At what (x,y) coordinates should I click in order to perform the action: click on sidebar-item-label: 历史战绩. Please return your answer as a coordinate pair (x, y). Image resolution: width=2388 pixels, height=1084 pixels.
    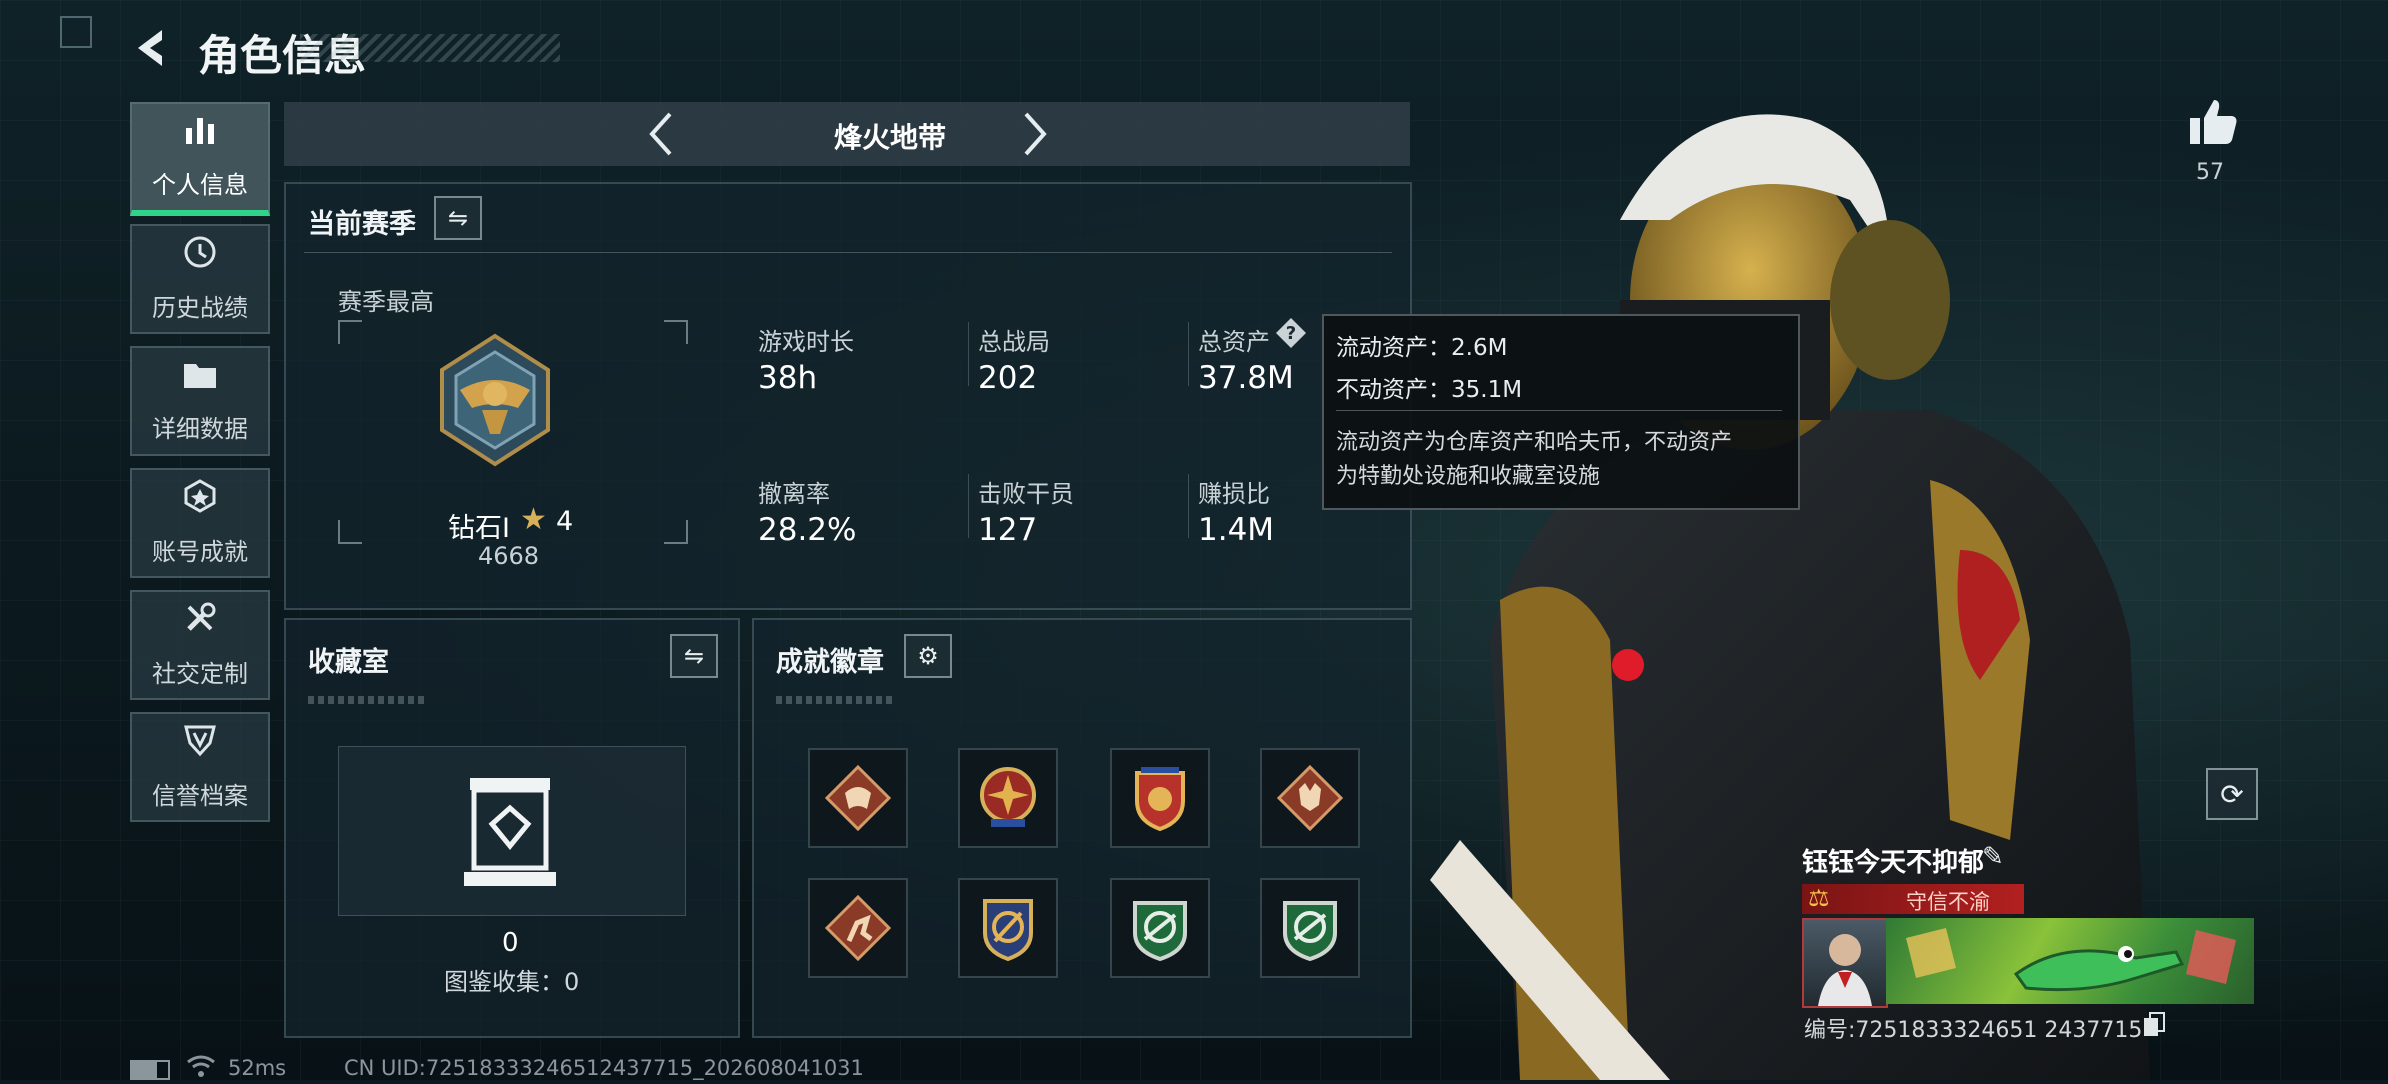
    Looking at the image, I should click on (200, 308).